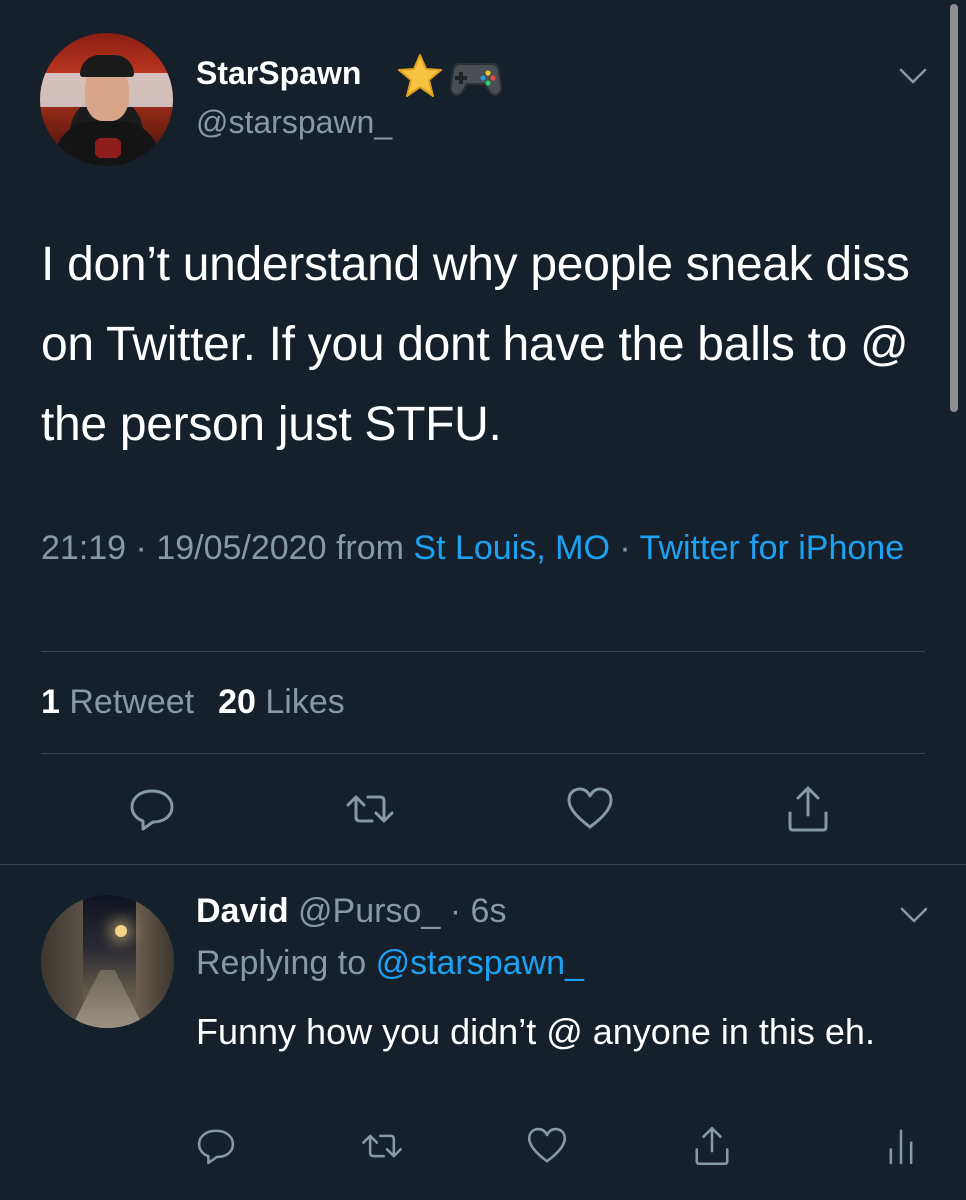 Image resolution: width=966 pixels, height=1200 pixels. What do you see at coordinates (281, 963) in the screenshot?
I see `replying-label: Replying to` at bounding box center [281, 963].